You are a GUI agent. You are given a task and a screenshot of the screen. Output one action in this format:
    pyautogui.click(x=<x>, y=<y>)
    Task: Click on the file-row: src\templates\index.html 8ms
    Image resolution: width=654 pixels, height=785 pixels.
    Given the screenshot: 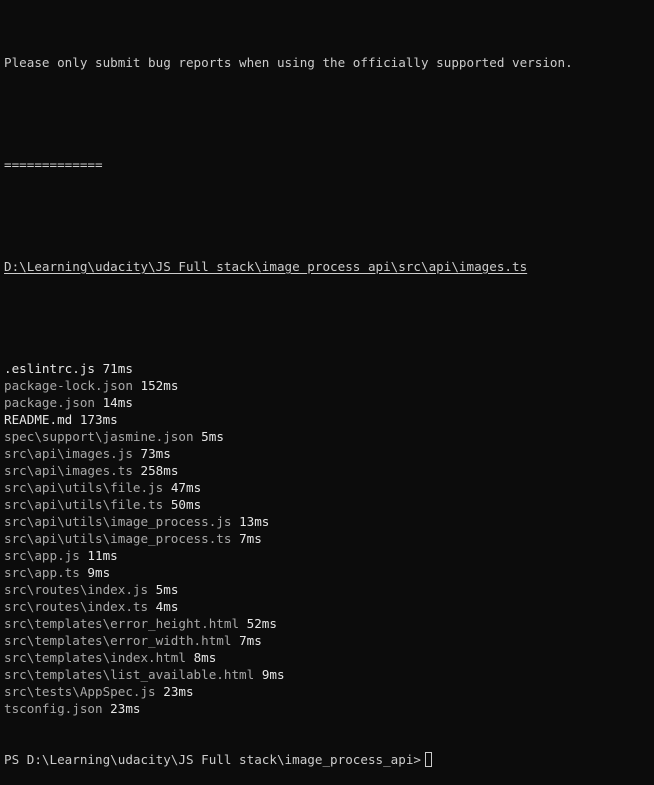 What is the action you would take?
    pyautogui.click(x=327, y=657)
    